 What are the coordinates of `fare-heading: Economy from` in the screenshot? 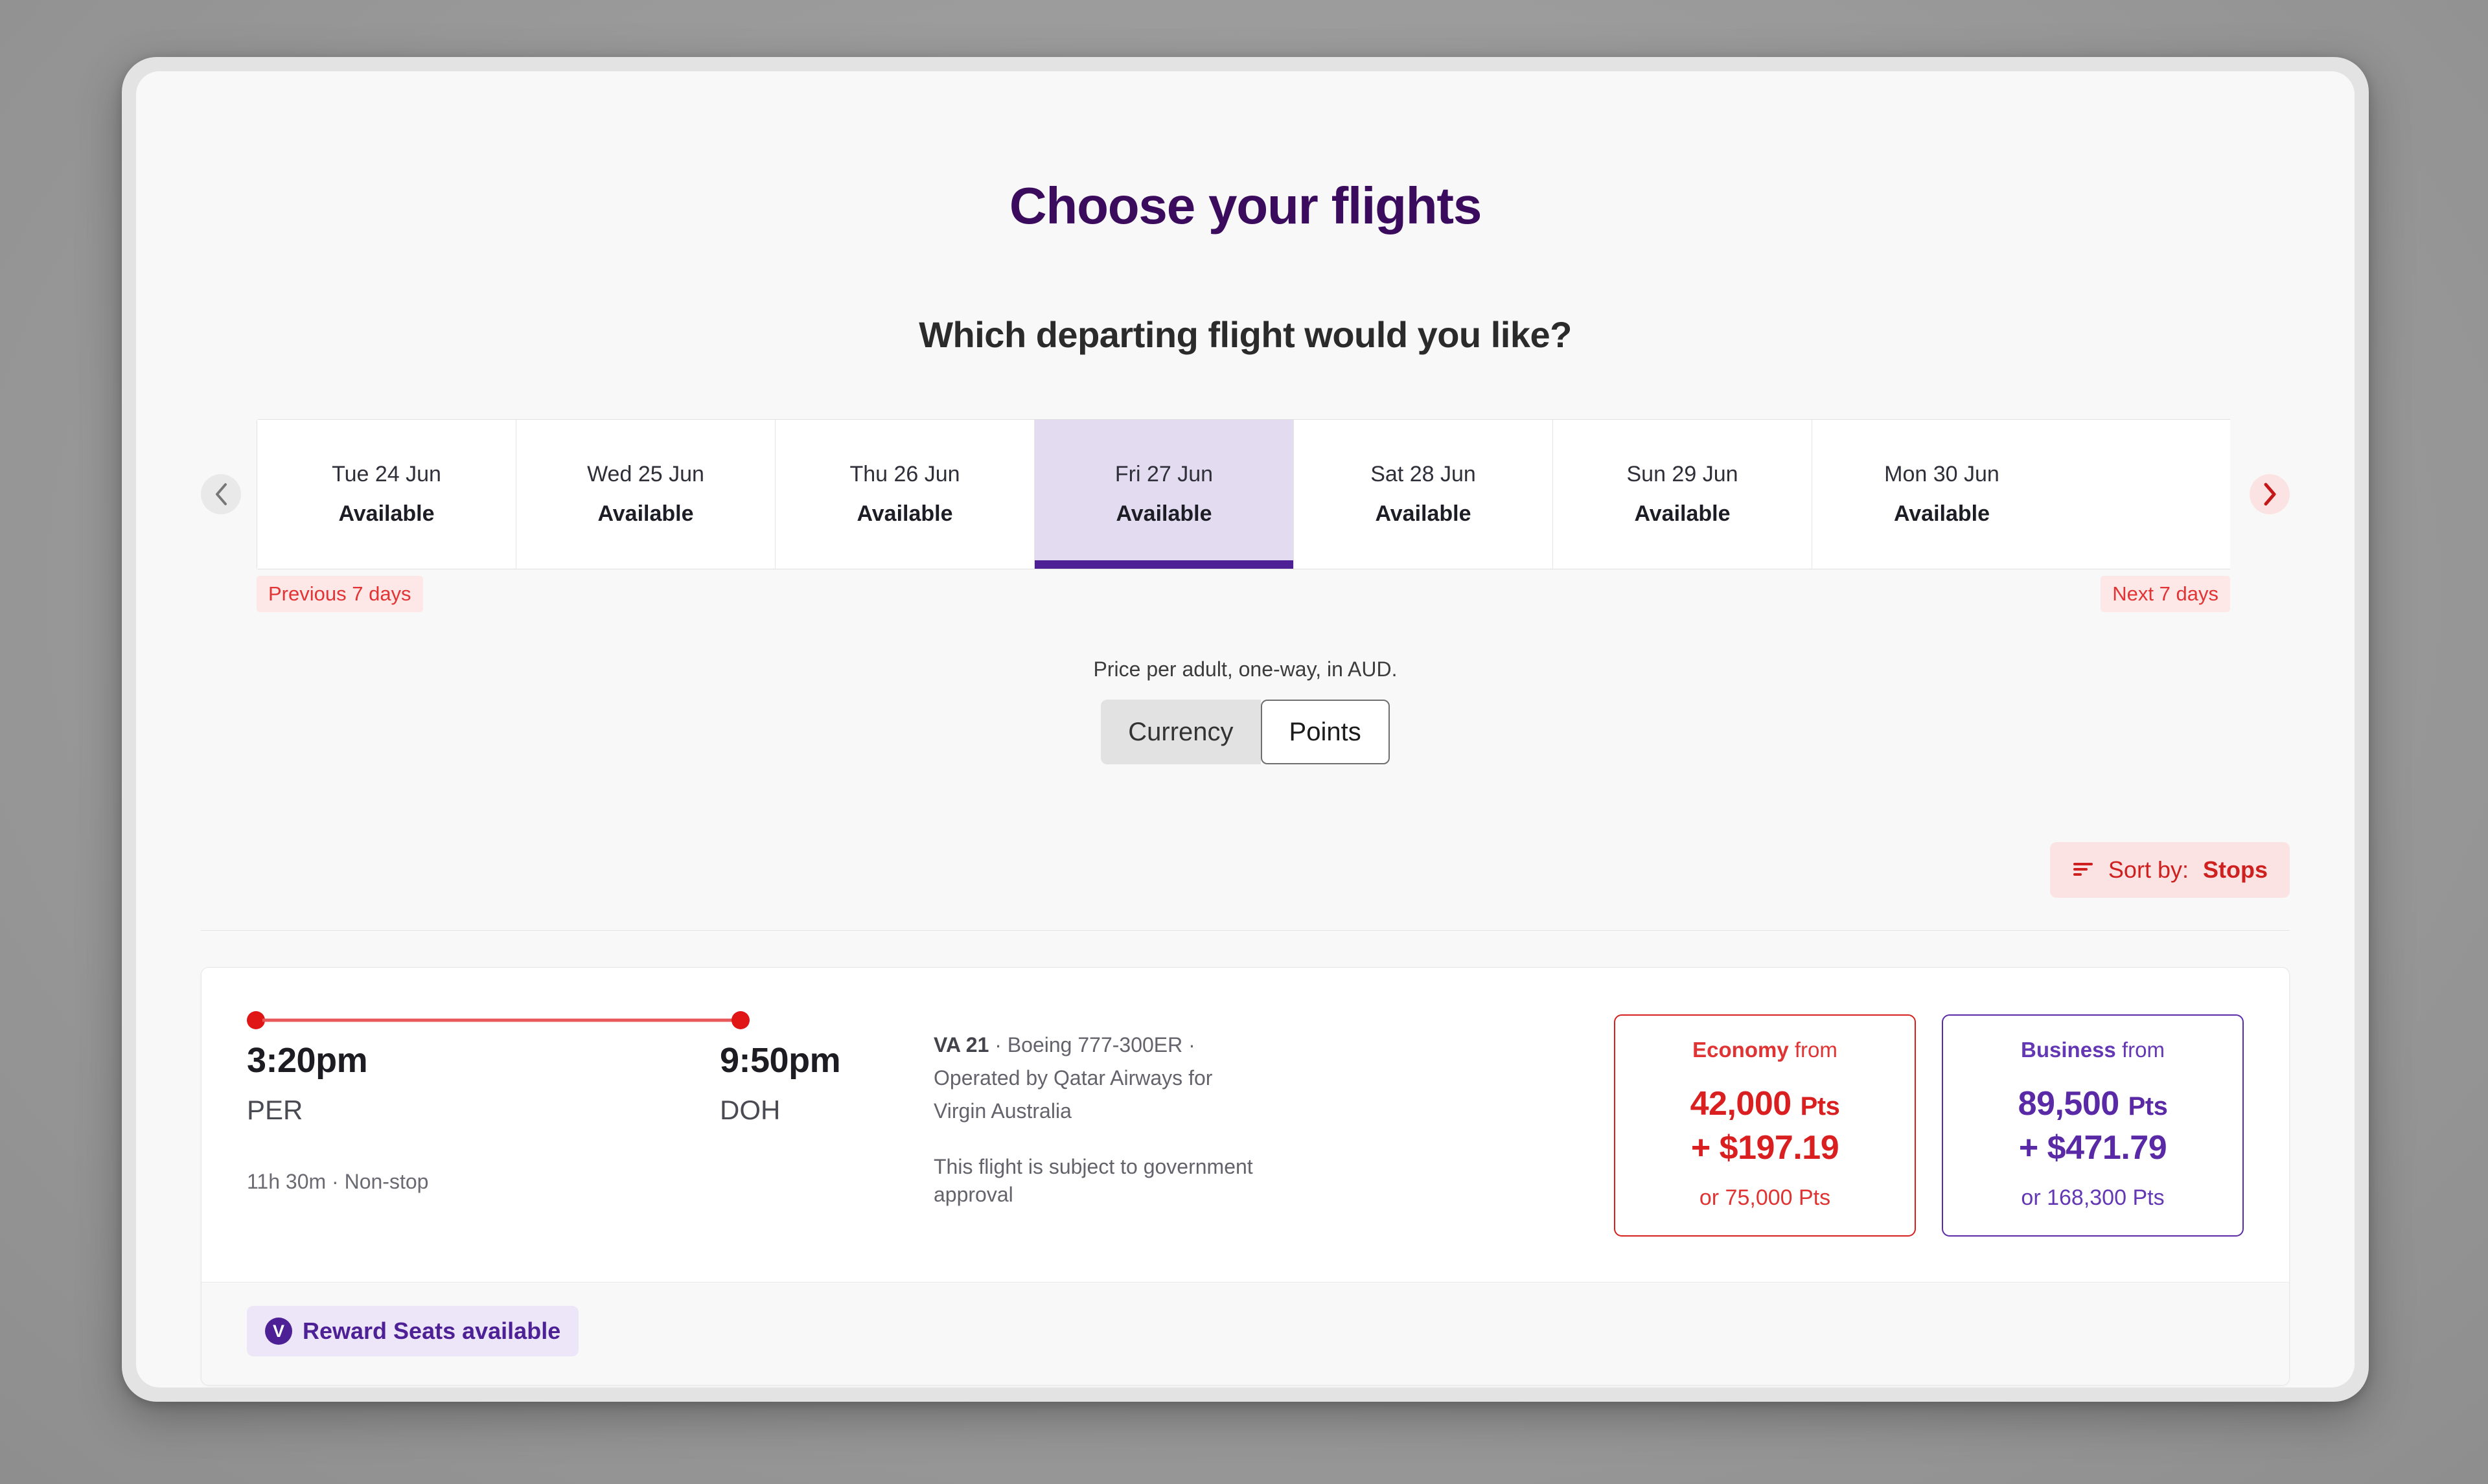 It's located at (1765, 1050).